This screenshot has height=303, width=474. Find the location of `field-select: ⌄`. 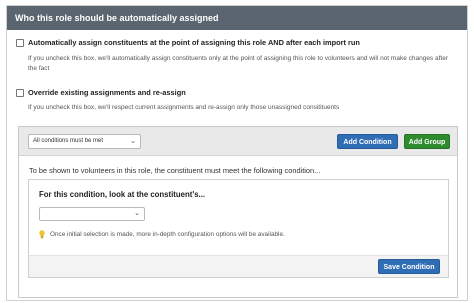

field-select: ⌄ is located at coordinates (92, 214).